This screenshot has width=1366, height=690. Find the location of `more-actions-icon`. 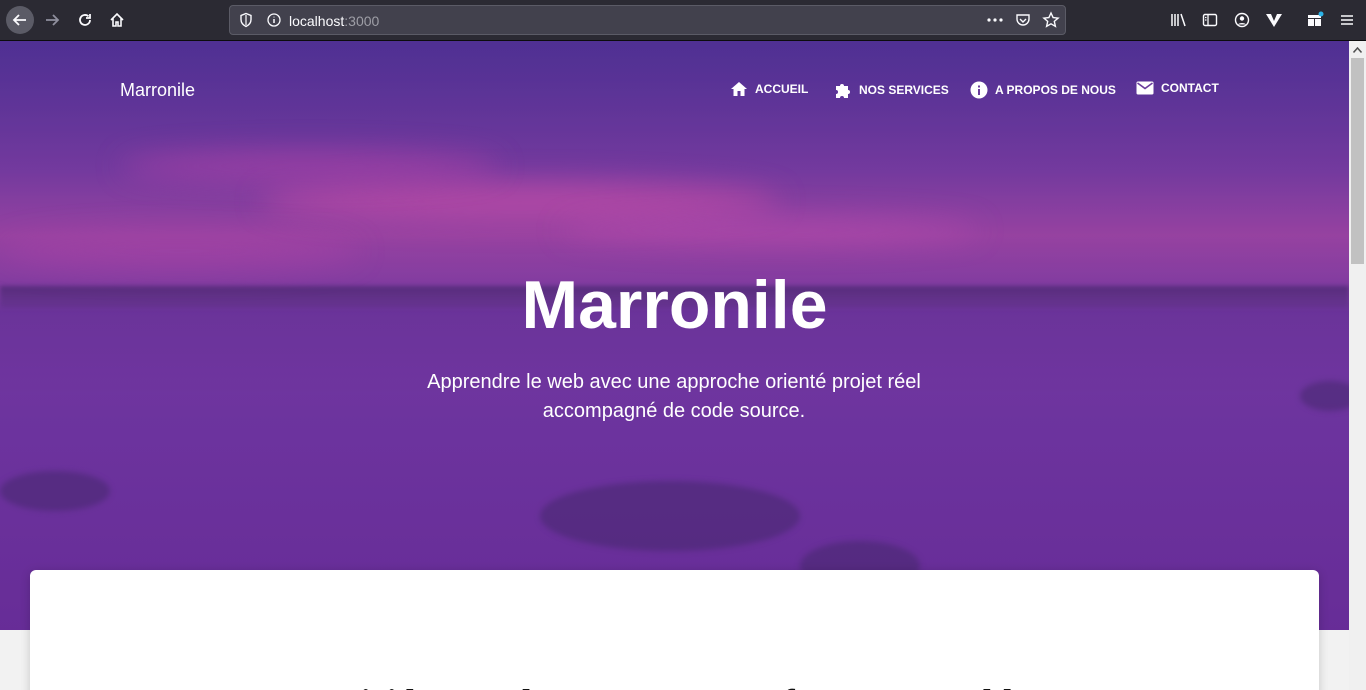

more-actions-icon is located at coordinates (995, 22).